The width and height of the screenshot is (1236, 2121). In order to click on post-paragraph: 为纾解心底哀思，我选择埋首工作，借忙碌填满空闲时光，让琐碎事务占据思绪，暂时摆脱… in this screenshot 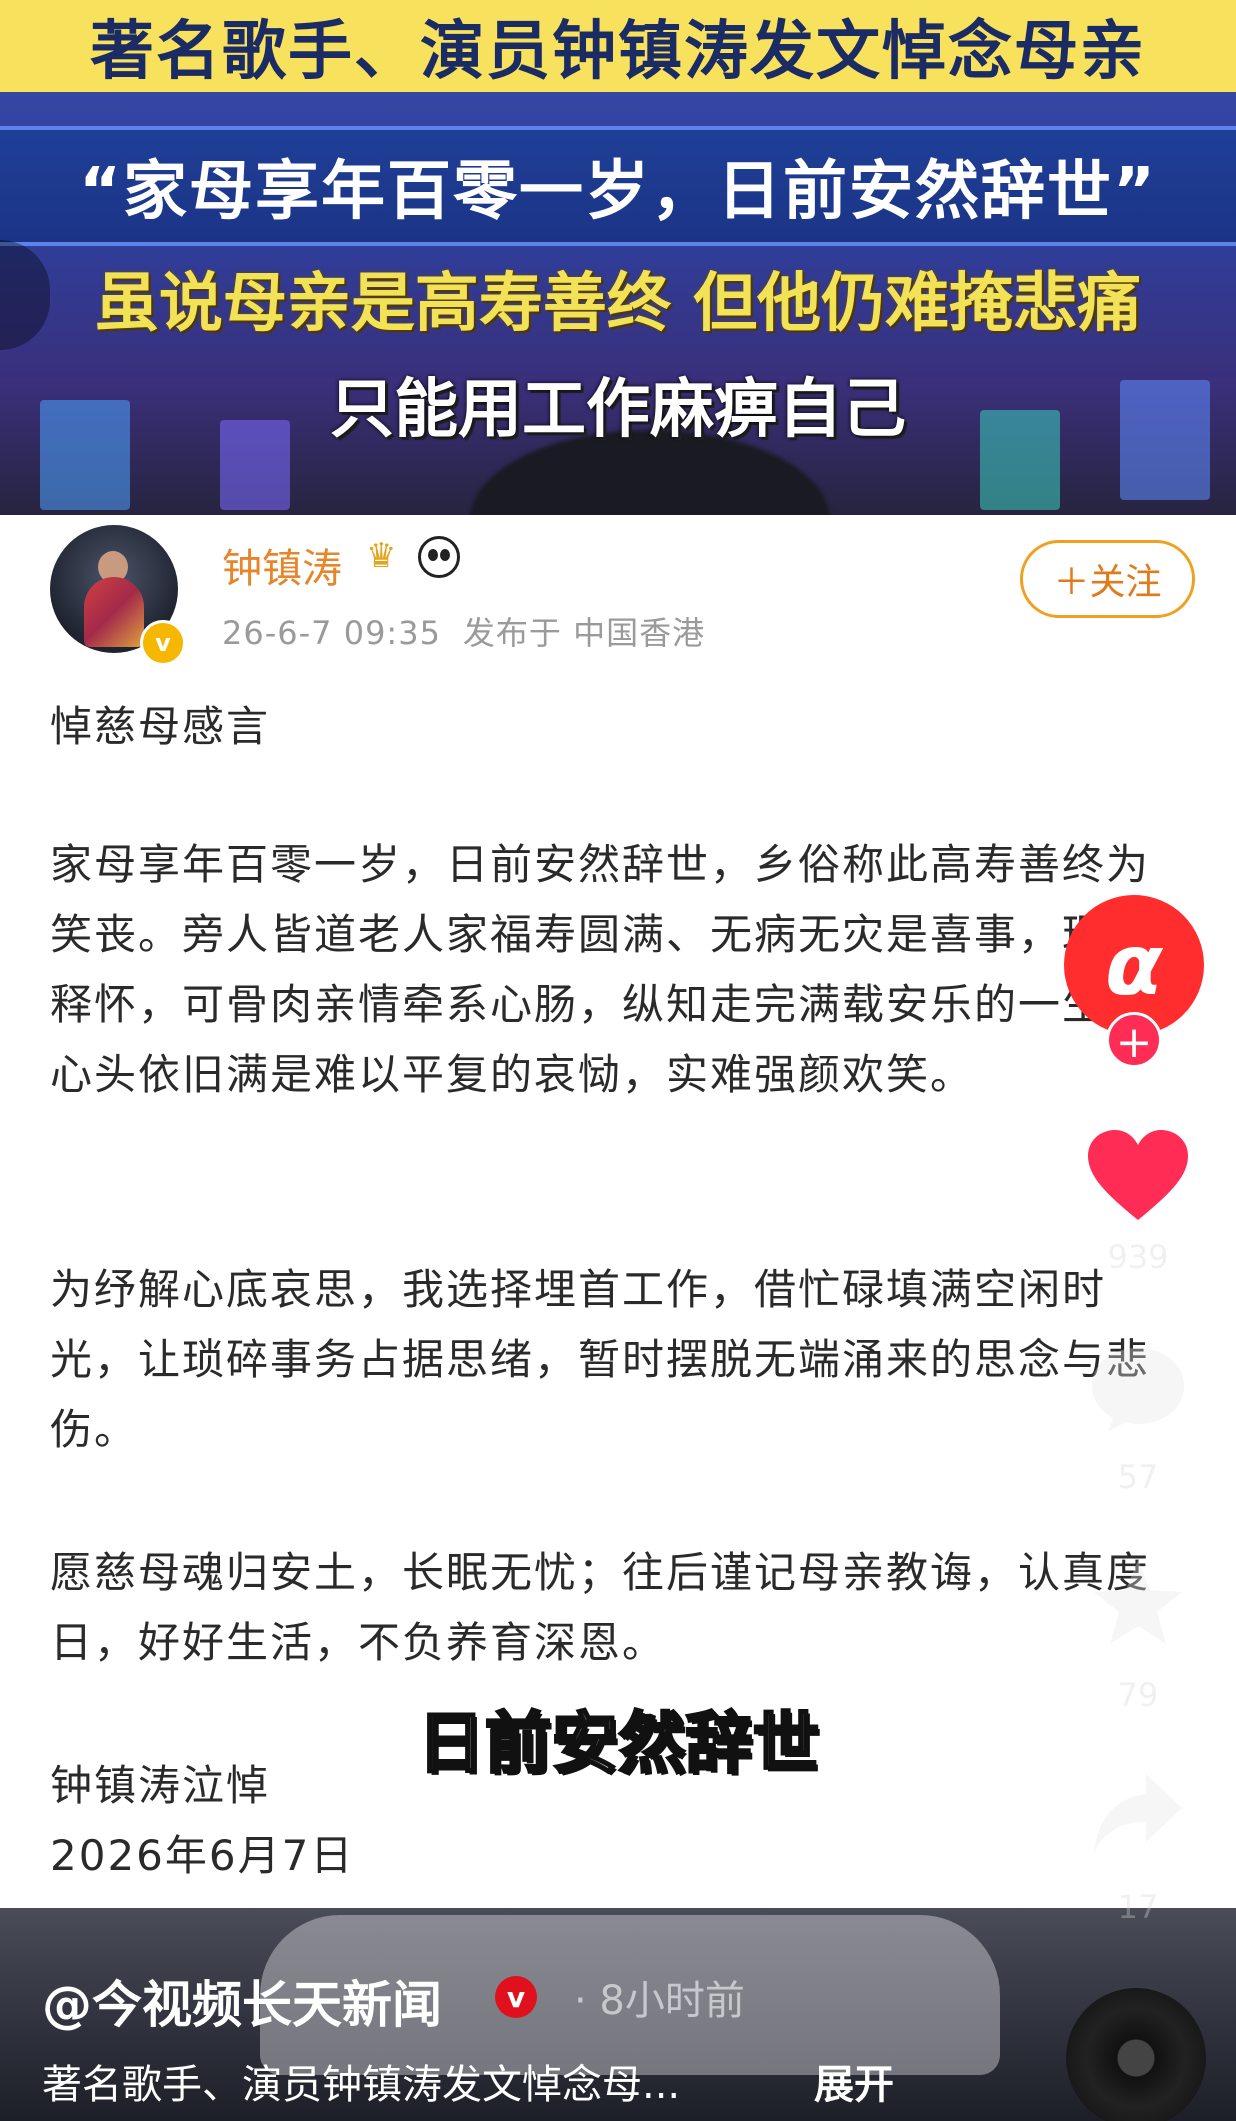, I will do `click(600, 1359)`.